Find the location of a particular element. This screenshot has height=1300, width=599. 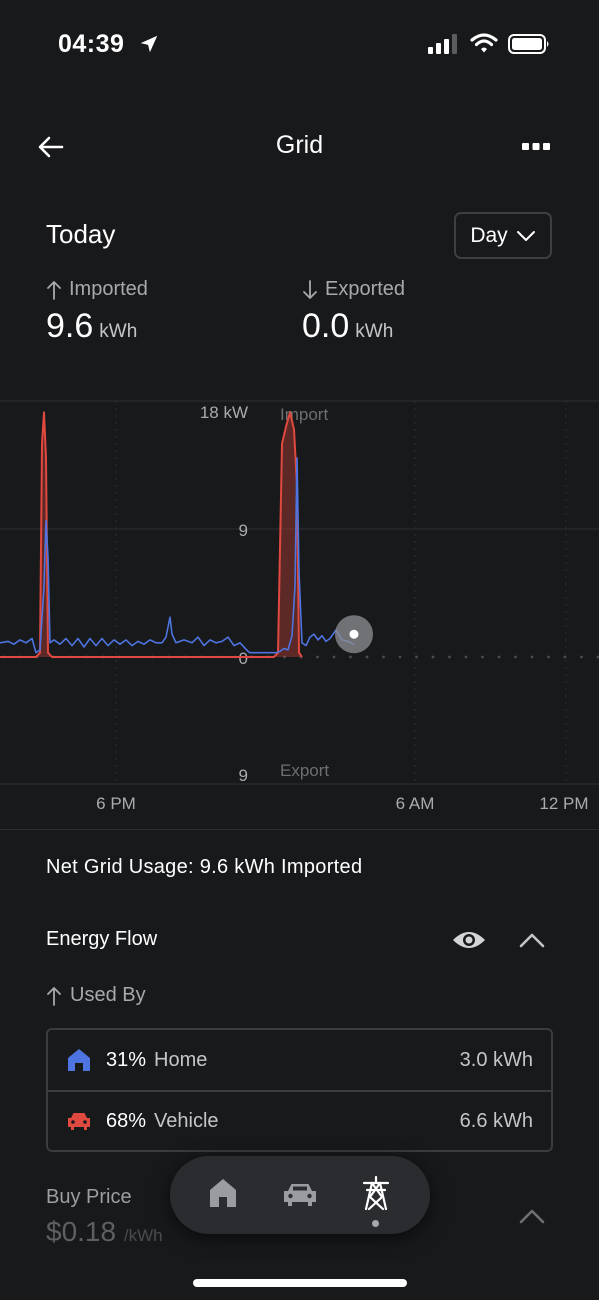

x-tick-label: 6 PM is located at coordinates (116, 803).